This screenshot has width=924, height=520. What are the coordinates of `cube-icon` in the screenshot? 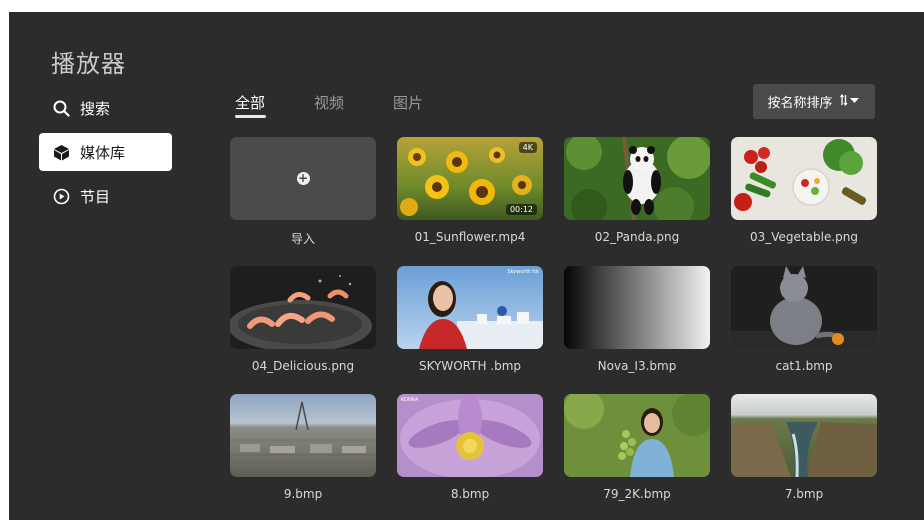 It's located at (61, 152).